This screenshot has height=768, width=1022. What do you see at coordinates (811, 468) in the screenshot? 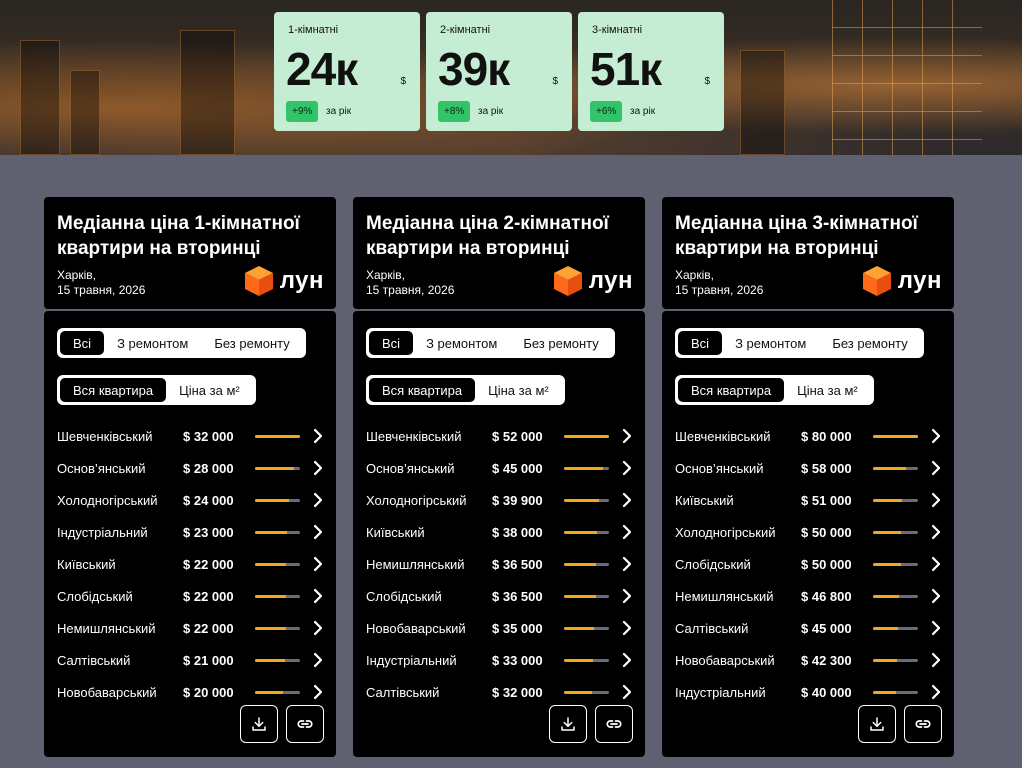
I see `district-row: Основ’янський $ 58 000` at bounding box center [811, 468].